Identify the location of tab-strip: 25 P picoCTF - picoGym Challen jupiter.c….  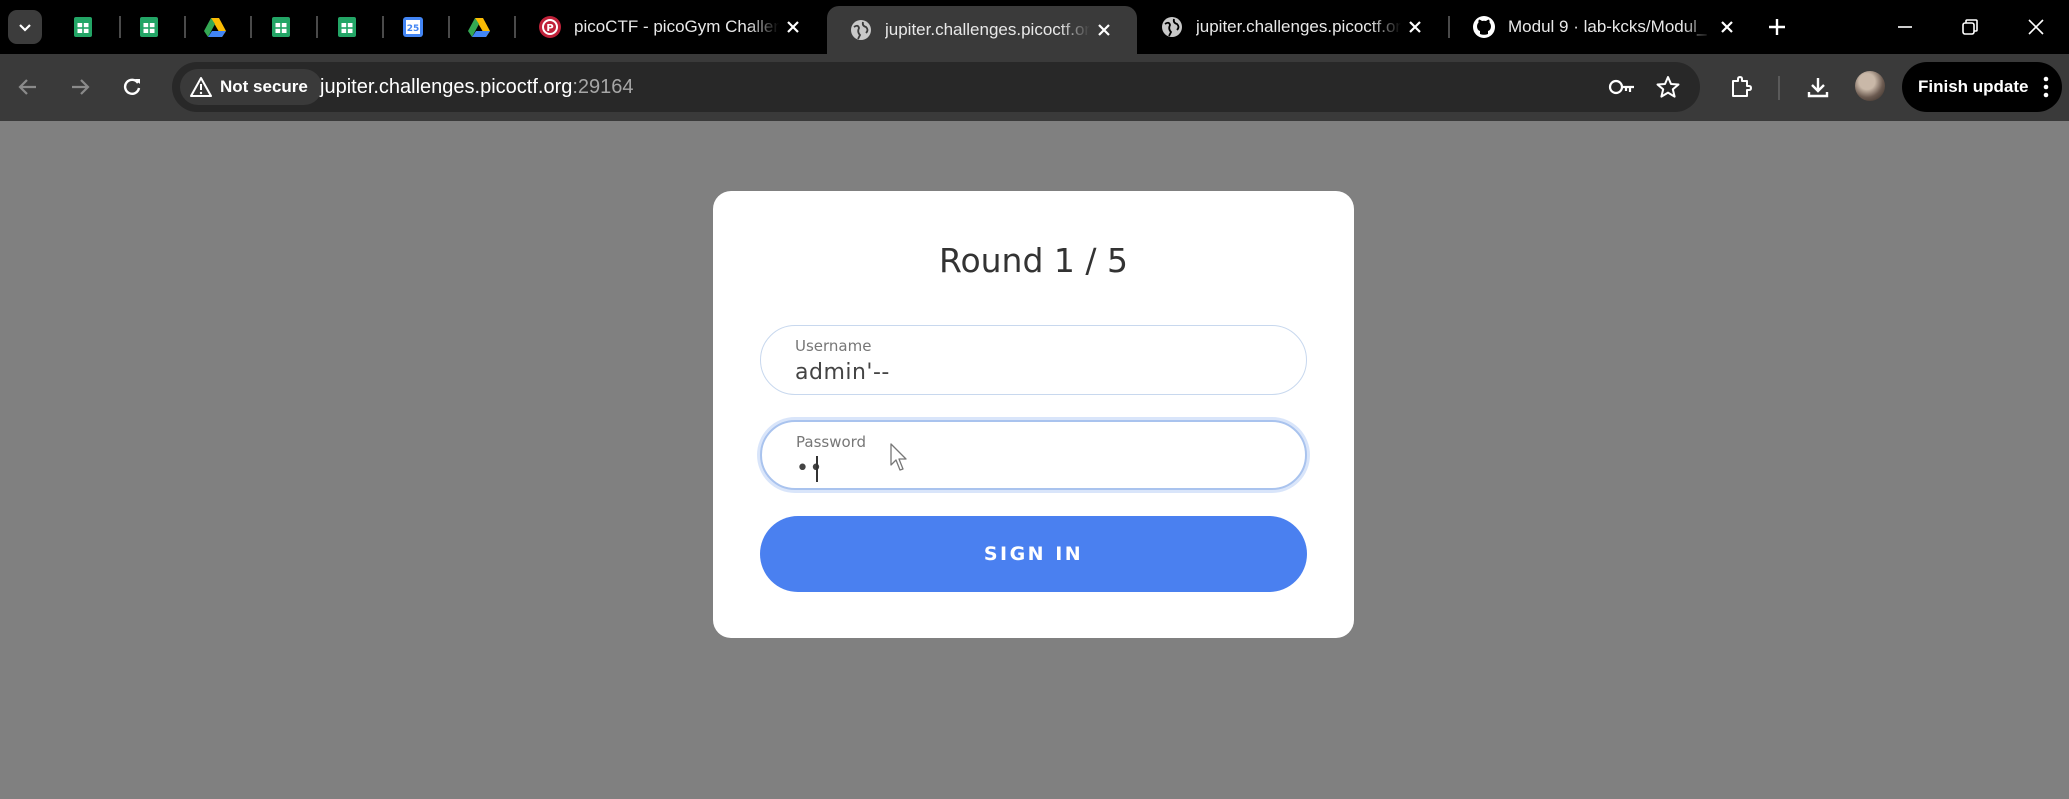
(1034, 27).